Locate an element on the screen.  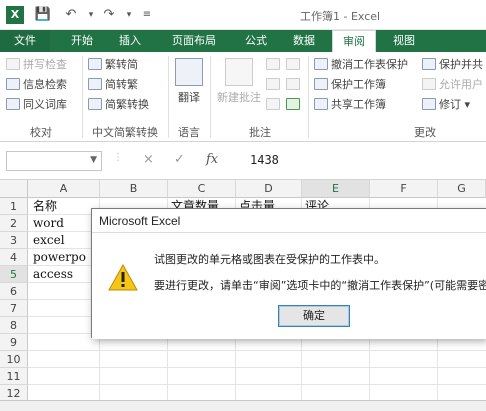
research-button: 信息检索 is located at coordinates (36, 85).